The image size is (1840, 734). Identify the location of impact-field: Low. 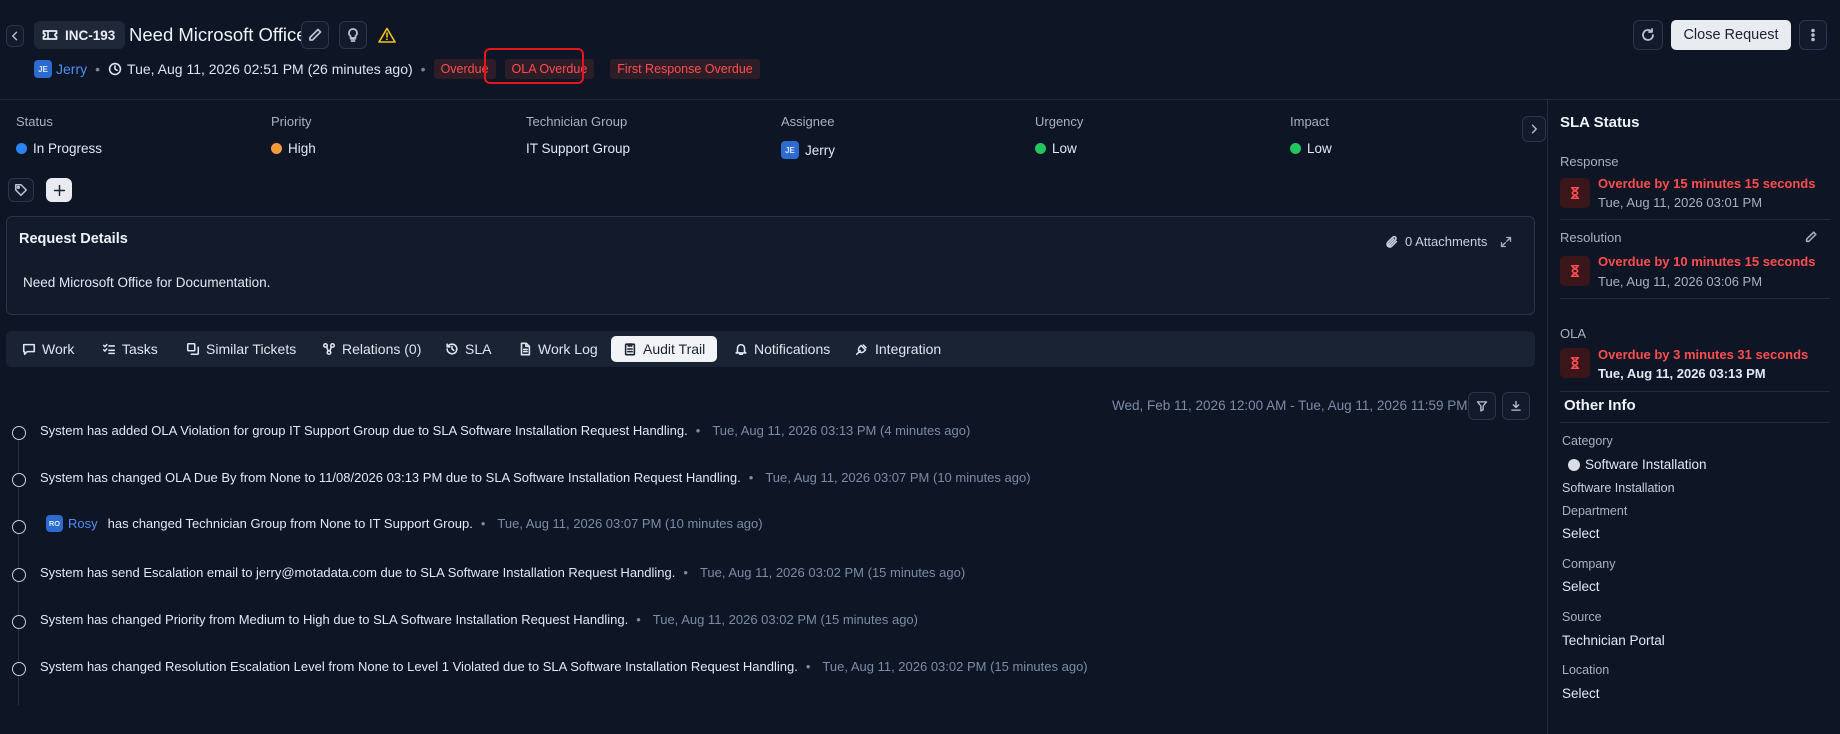
(1311, 148).